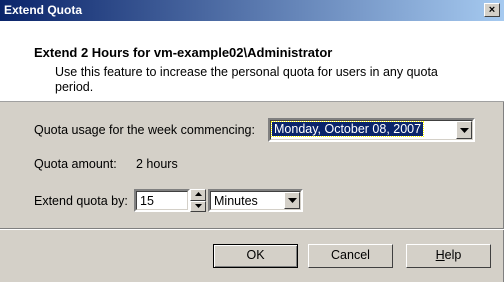 Image resolution: width=504 pixels, height=282 pixels. I want to click on help-button-mnemonic: H, so click(440, 255).